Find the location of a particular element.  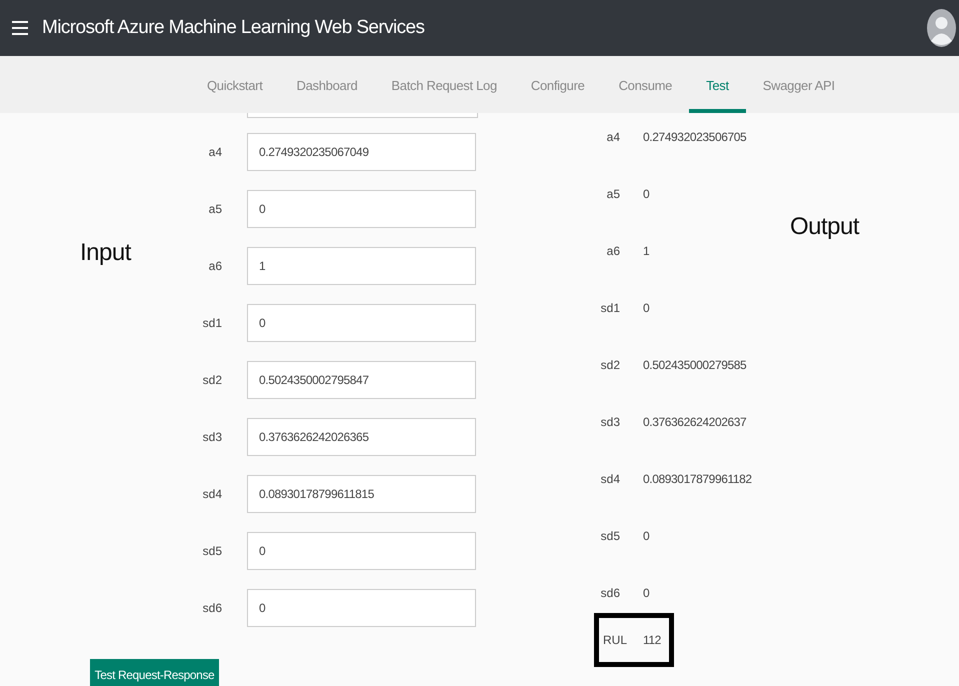

nav-tab: Test is located at coordinates (717, 84).